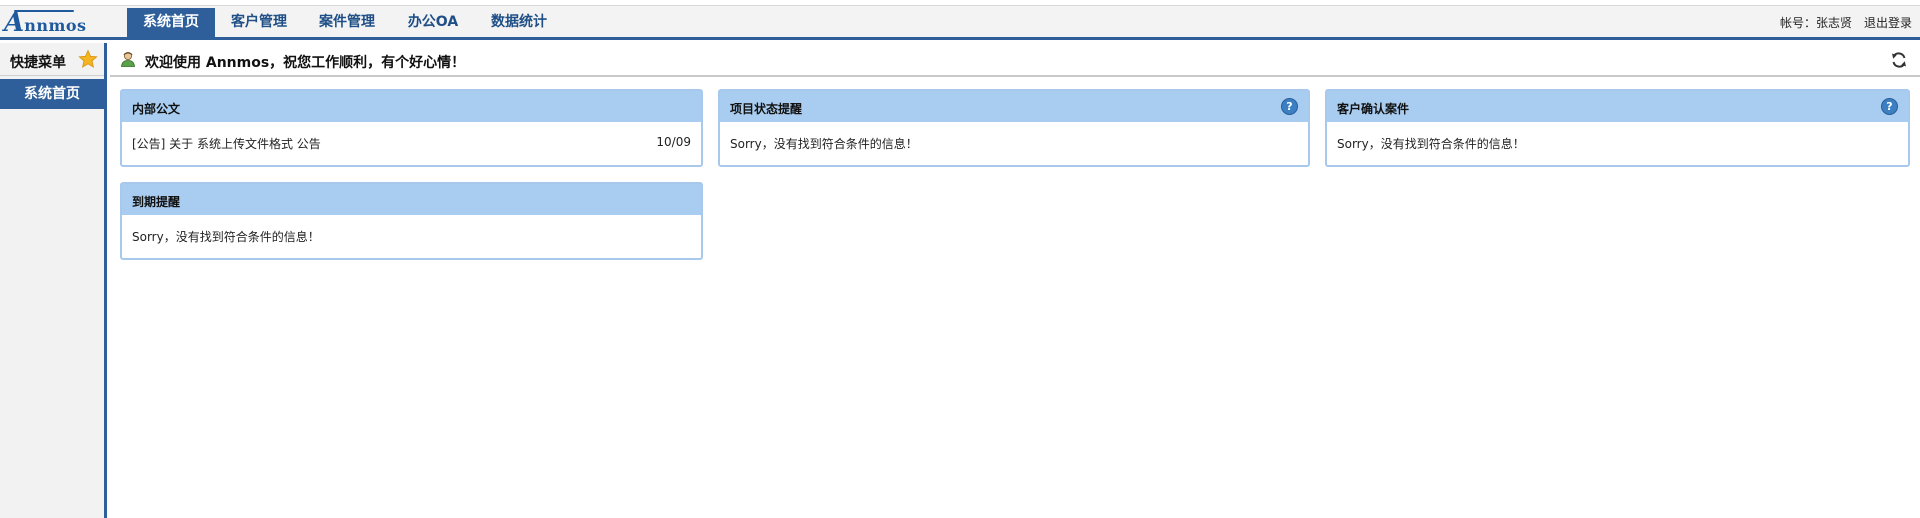 The width and height of the screenshot is (1920, 518). I want to click on logo-text: nnmos, so click(55, 25).